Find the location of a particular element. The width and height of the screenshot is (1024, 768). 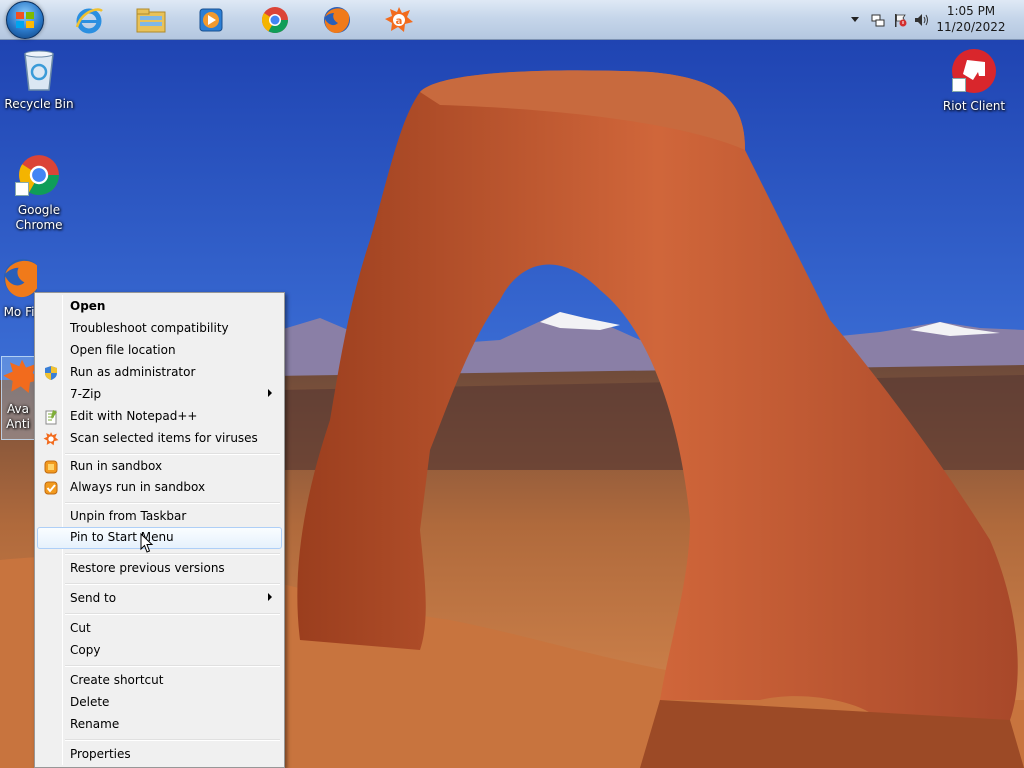

menu-item-label: Unpin from Taskbar is located at coordinates (128, 516).